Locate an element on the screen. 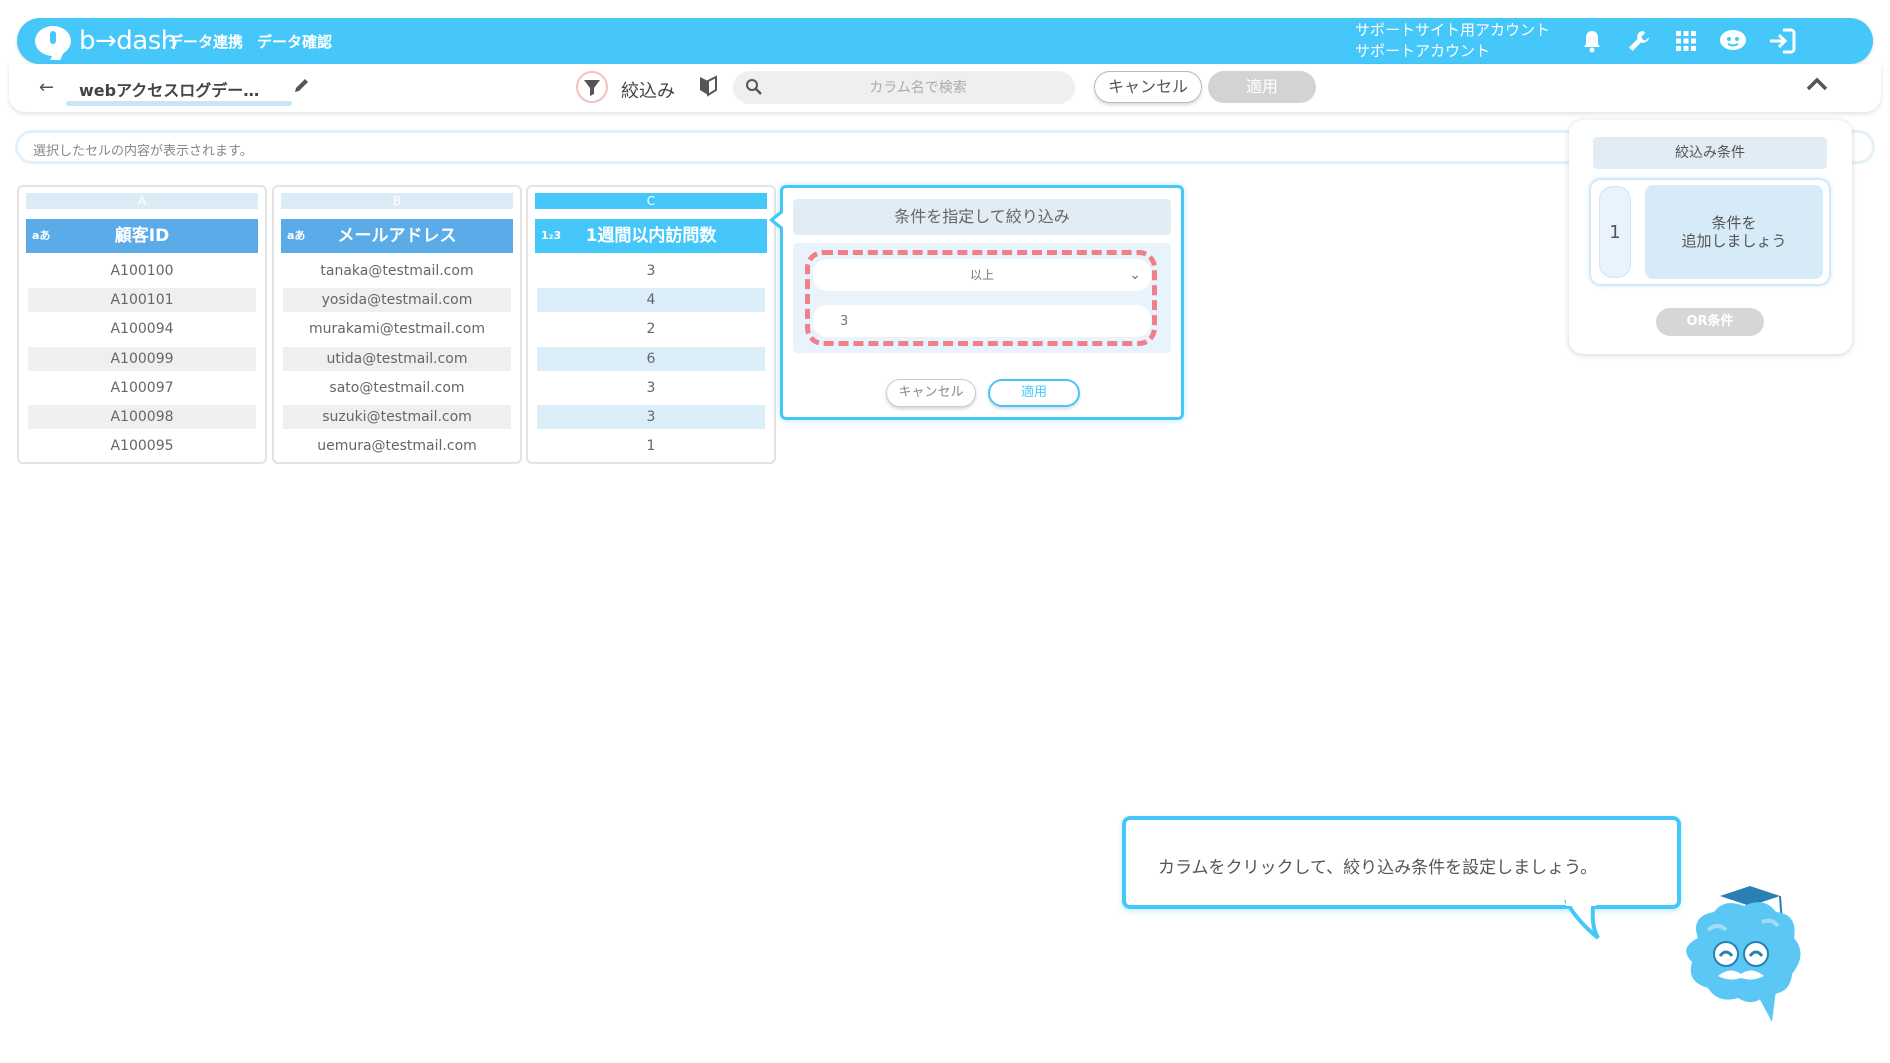  search-icon is located at coordinates (754, 89).